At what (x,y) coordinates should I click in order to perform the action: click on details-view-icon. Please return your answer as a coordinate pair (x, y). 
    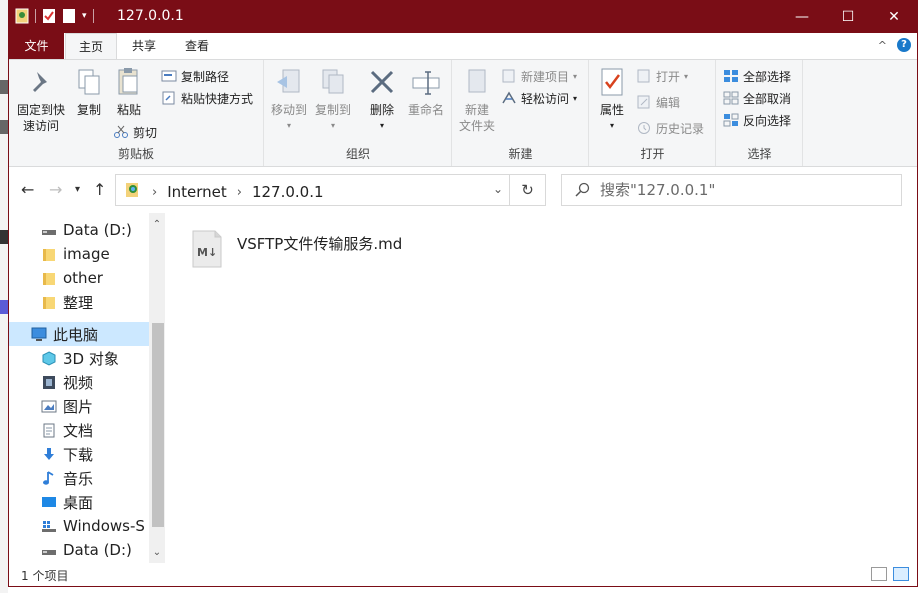
    Looking at the image, I should click on (879, 574).